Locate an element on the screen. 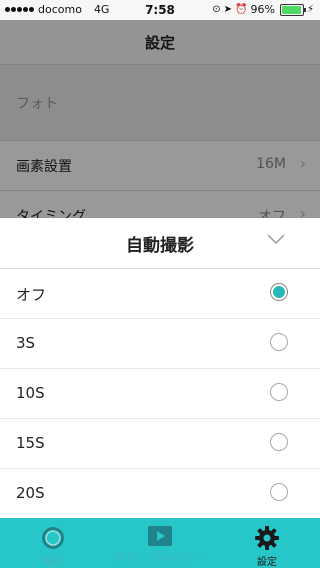  tab-bar: 撮影 メディアギャラリー 設定 is located at coordinates (160, 543).